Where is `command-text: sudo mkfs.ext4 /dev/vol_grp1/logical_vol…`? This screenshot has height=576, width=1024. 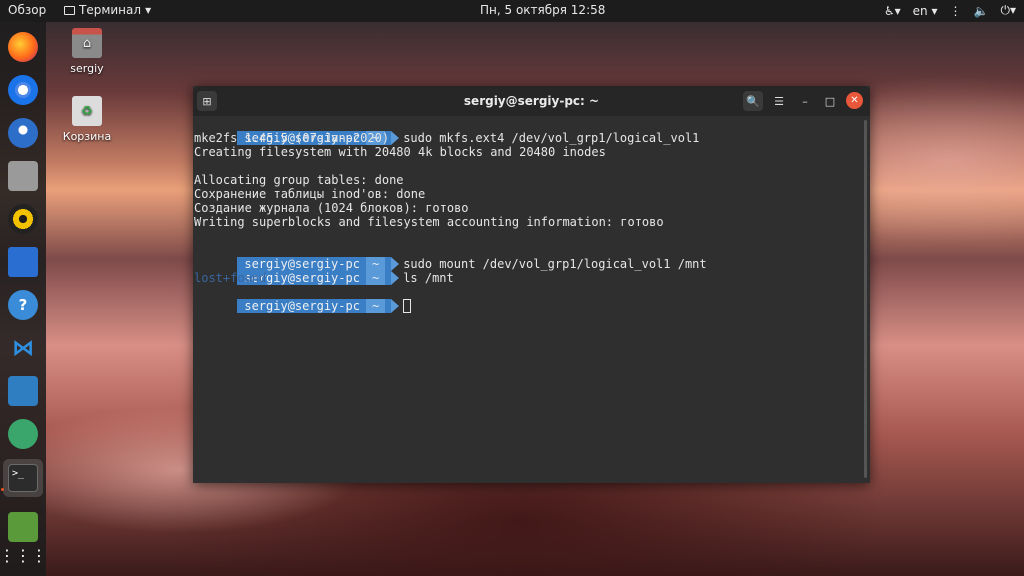 command-text: sudo mkfs.ext4 /dev/vol_grp1/logical_vol… is located at coordinates (551, 138).